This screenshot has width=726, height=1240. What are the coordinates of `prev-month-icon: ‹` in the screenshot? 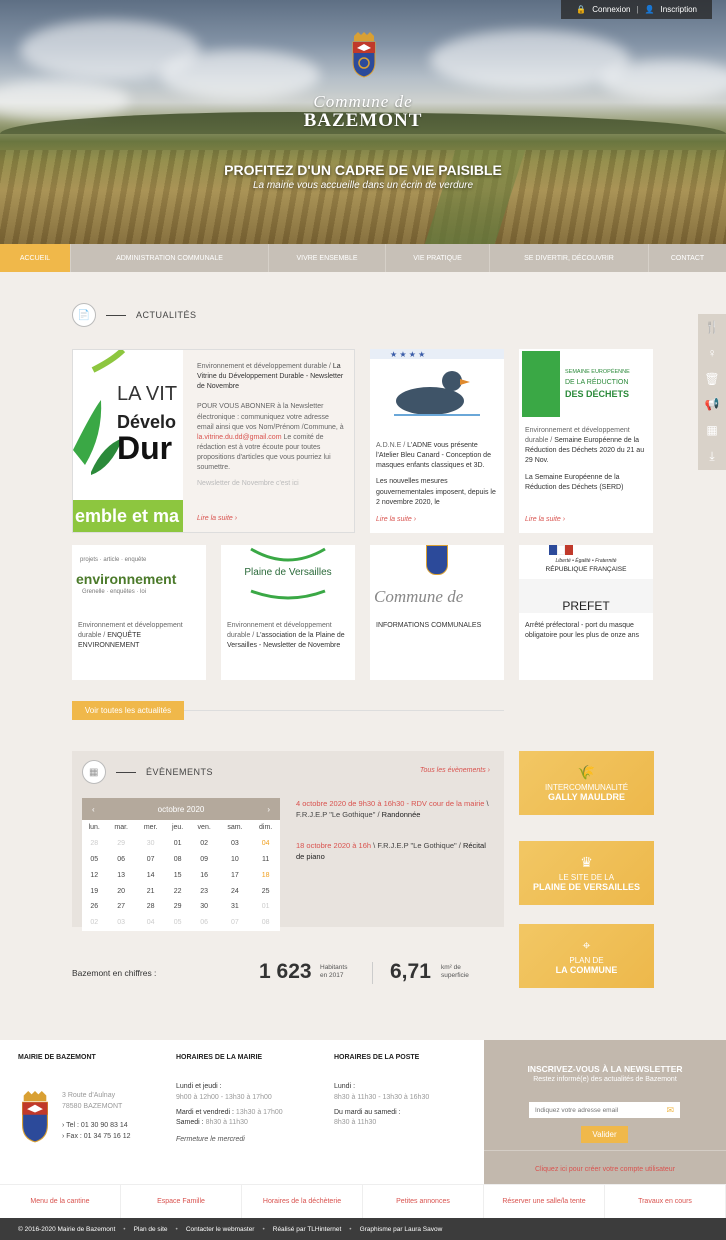 It's located at (93, 809).